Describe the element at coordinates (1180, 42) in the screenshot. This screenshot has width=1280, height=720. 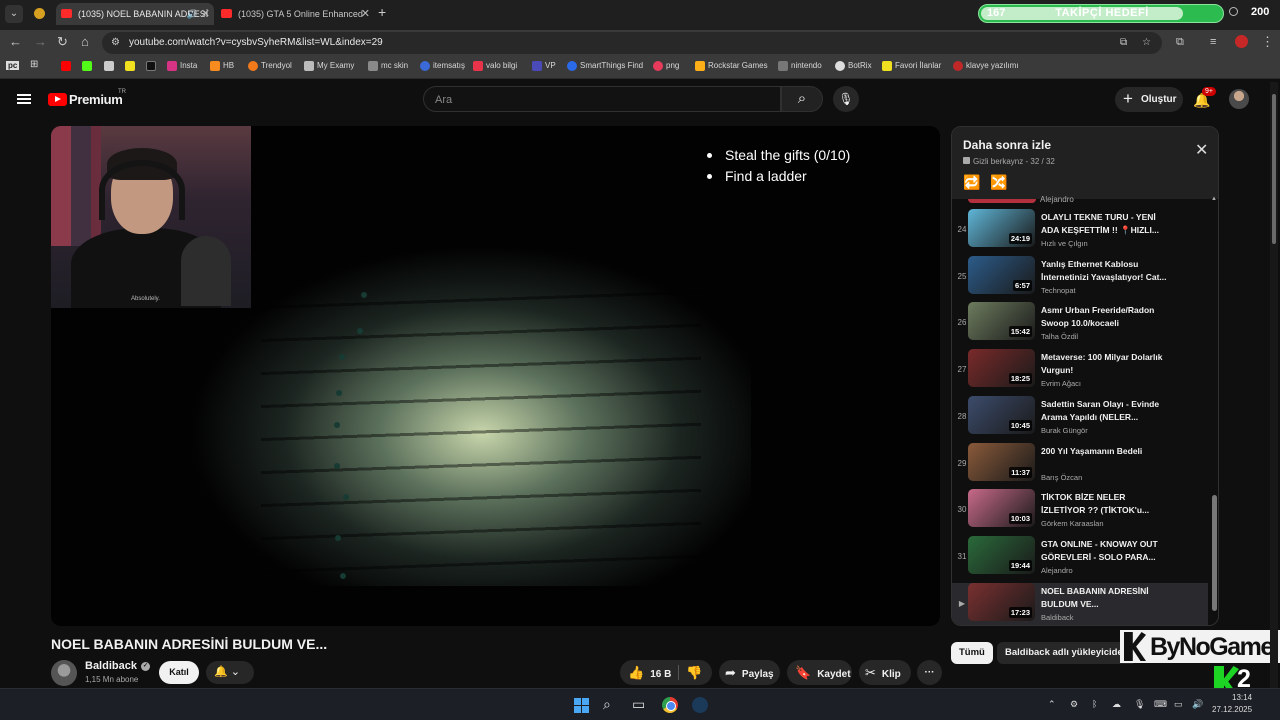
I see `extensions-icon: ⧉` at that location.